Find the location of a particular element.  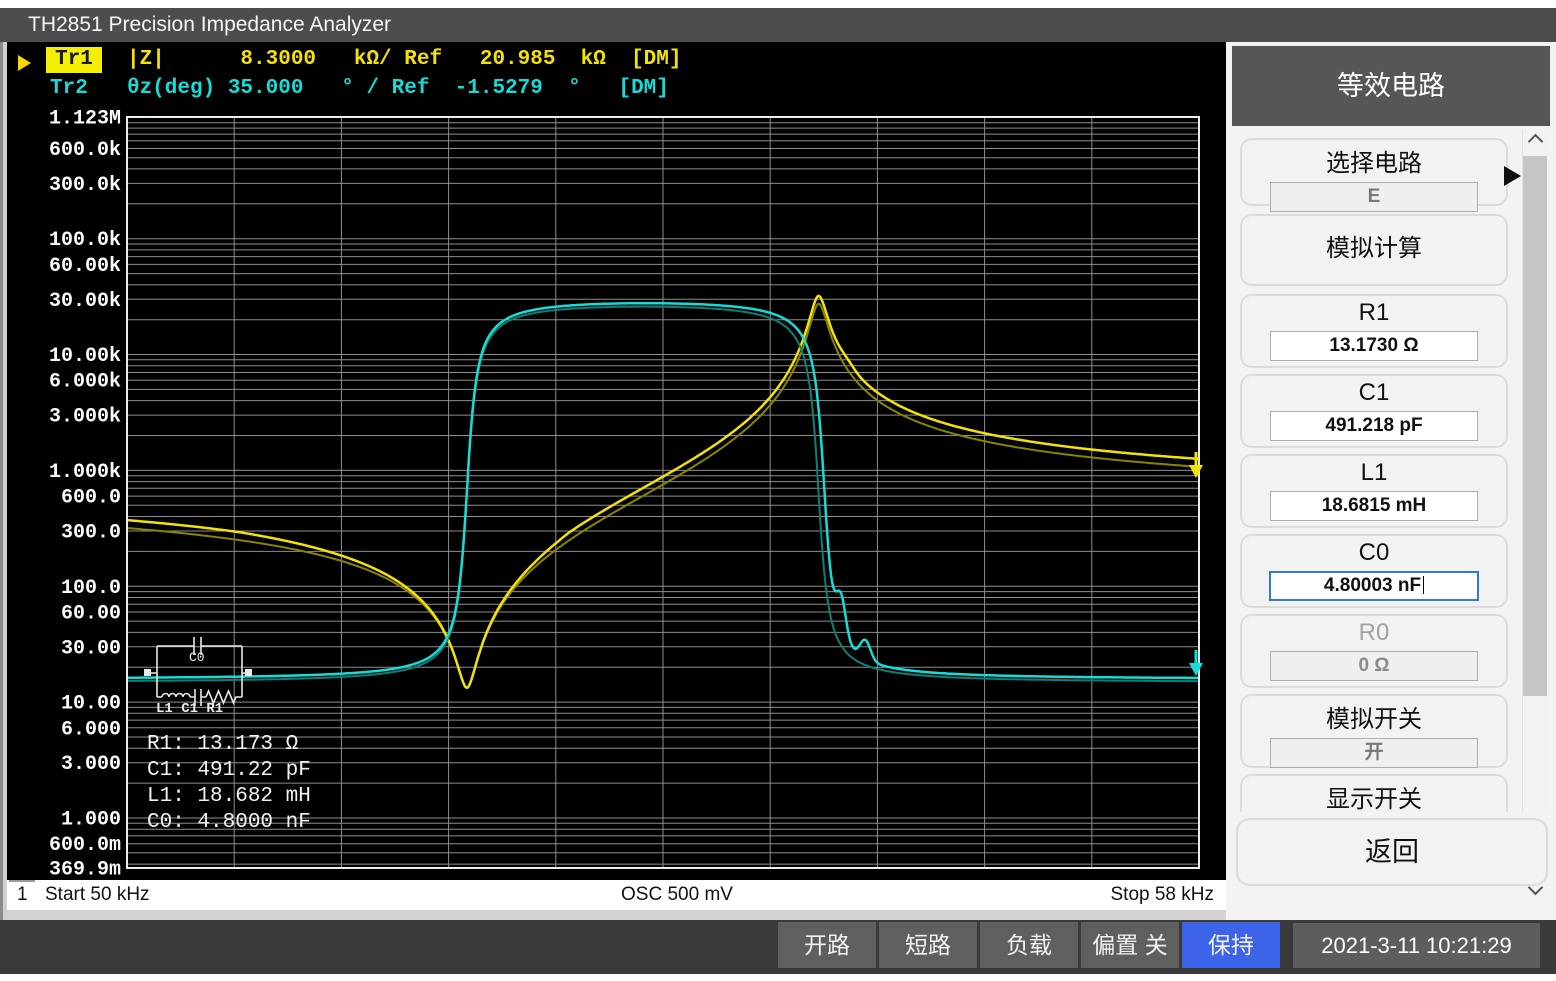

svg-text: 300.0k is located at coordinates (85, 185).